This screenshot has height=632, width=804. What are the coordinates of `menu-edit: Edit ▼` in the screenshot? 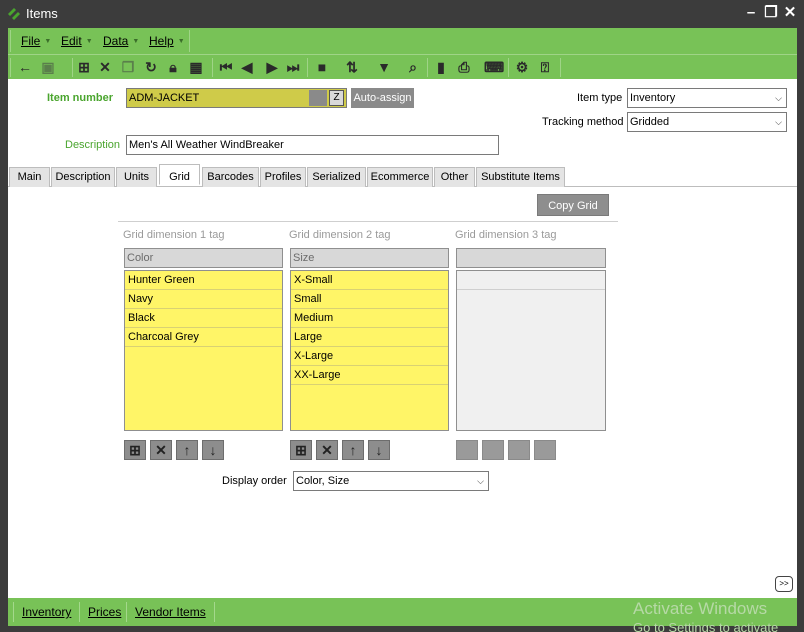 It's located at (74, 41).